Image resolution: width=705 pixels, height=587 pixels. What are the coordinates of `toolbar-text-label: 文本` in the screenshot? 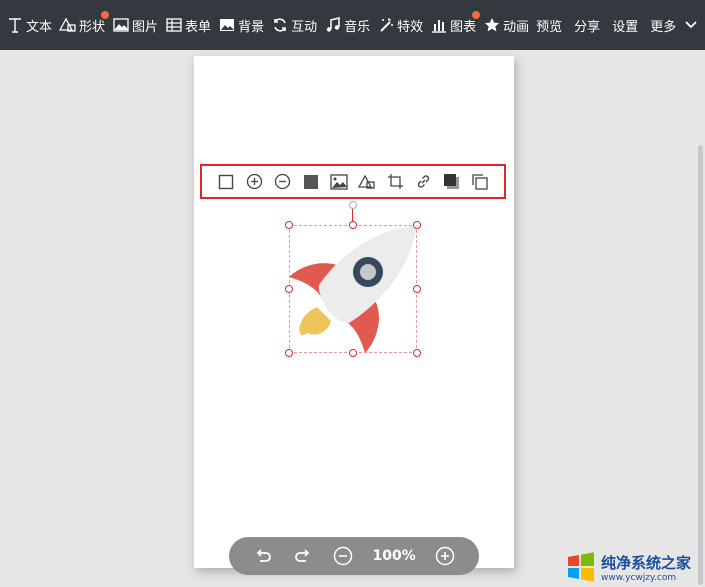 It's located at (39, 27).